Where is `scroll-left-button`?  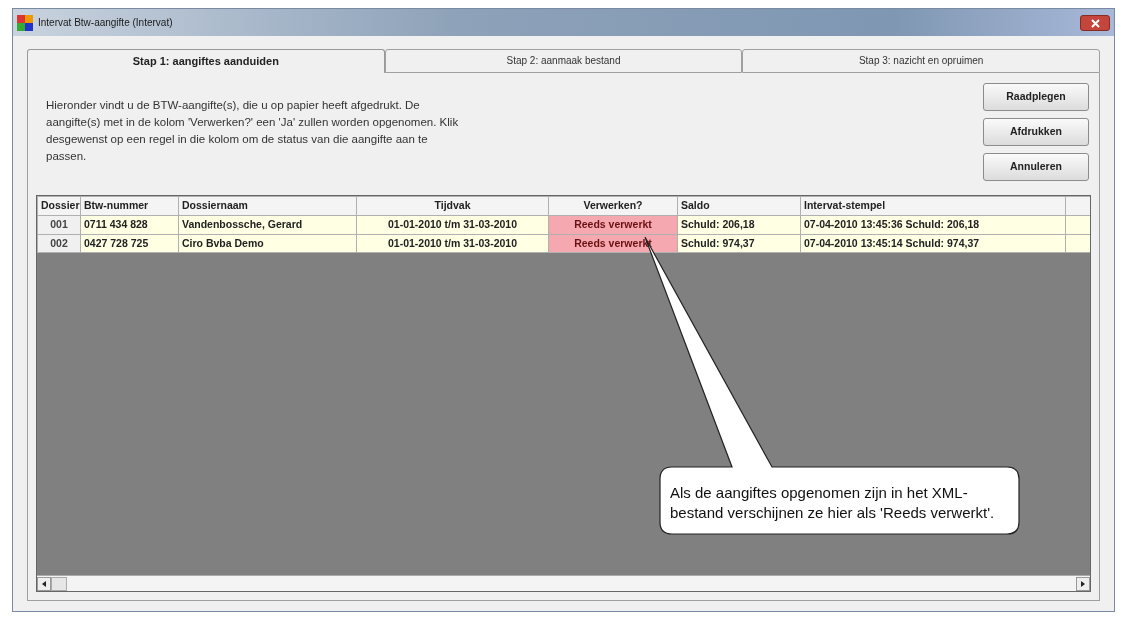 scroll-left-button is located at coordinates (44, 583).